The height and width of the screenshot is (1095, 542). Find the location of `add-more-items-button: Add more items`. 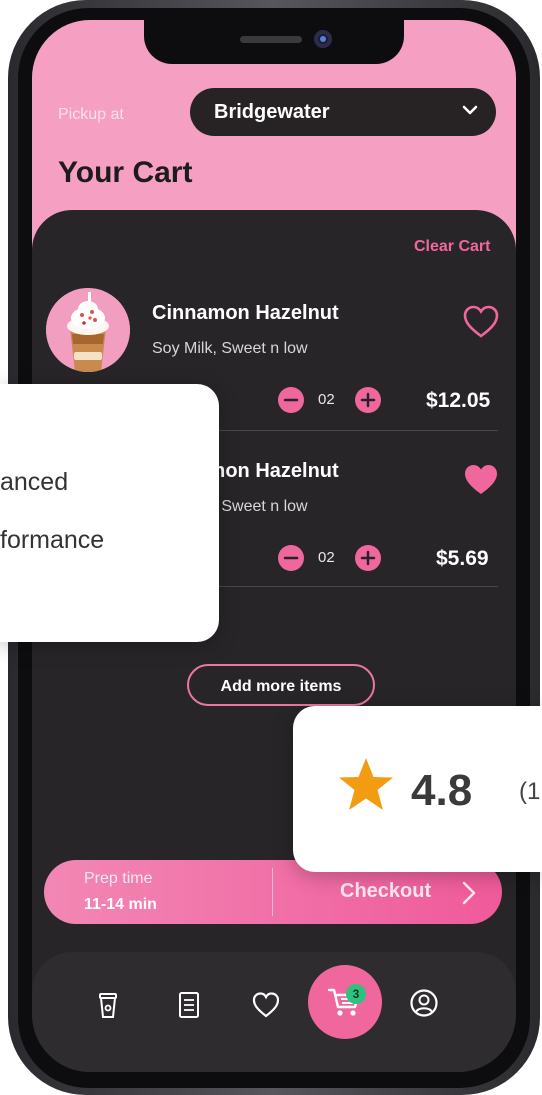

add-more-items-button: Add more items is located at coordinates (281, 685).